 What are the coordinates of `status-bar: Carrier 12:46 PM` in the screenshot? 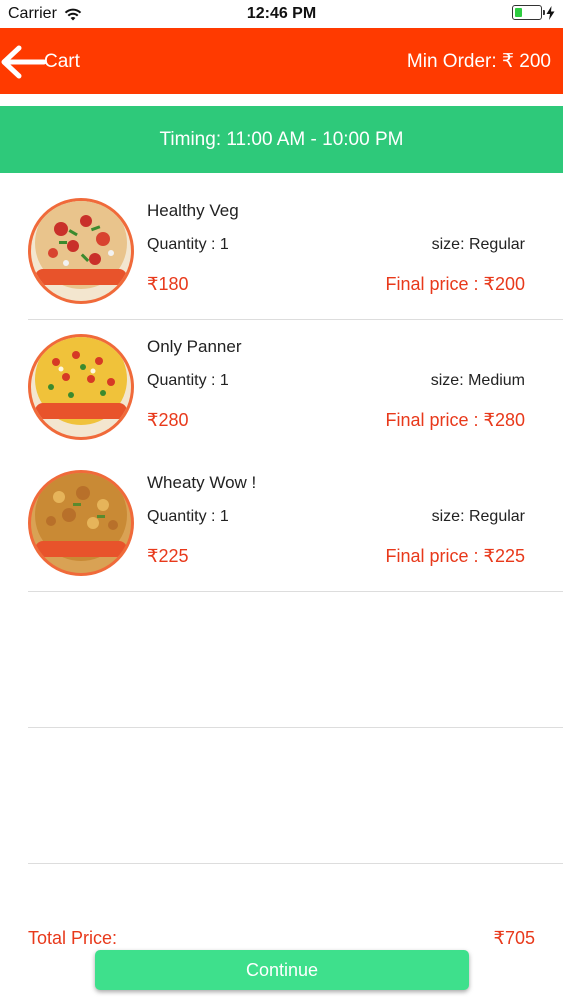 It's located at (281, 14).